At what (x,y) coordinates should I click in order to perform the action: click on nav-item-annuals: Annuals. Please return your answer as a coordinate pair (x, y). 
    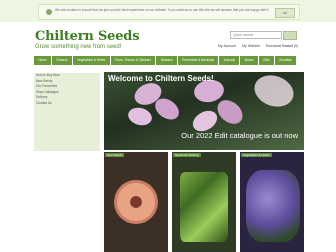
    Looking at the image, I should click on (229, 60).